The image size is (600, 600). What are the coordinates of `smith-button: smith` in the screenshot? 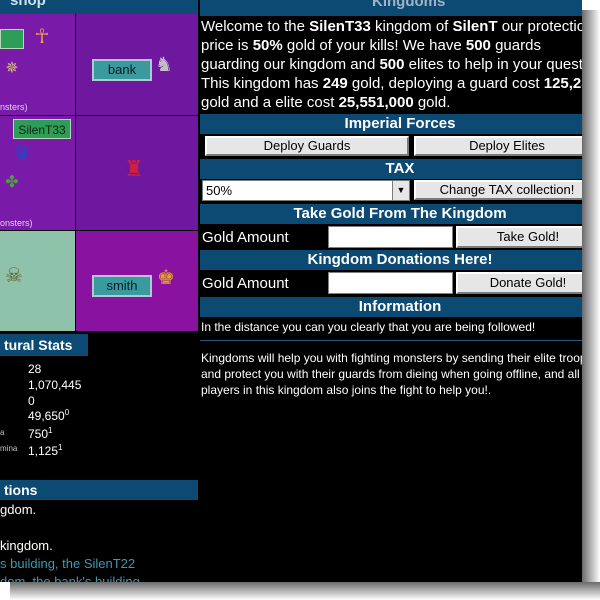 It's located at (122, 286).